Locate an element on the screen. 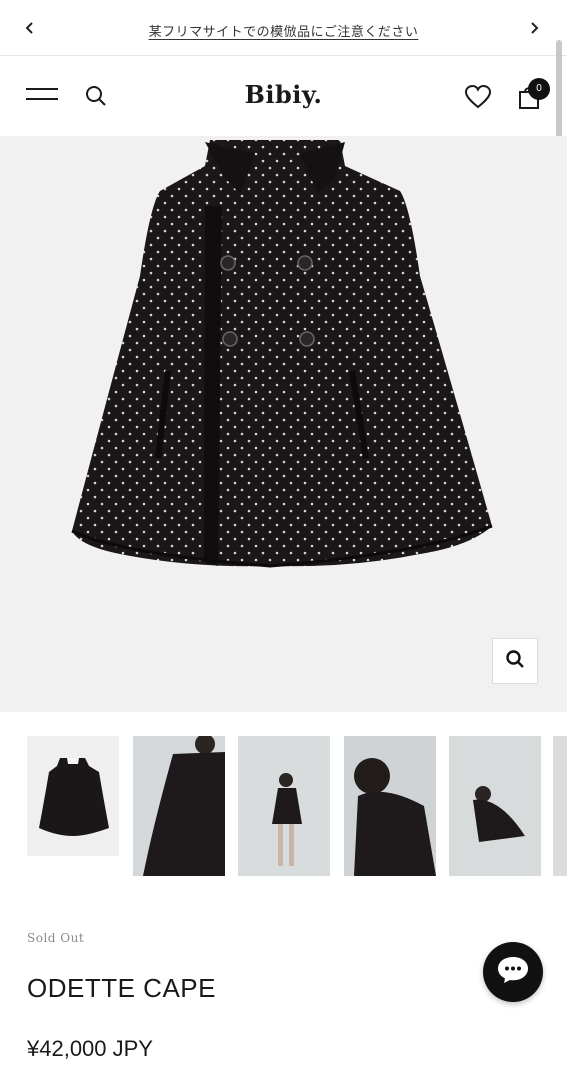  chat-button is located at coordinates (513, 972).